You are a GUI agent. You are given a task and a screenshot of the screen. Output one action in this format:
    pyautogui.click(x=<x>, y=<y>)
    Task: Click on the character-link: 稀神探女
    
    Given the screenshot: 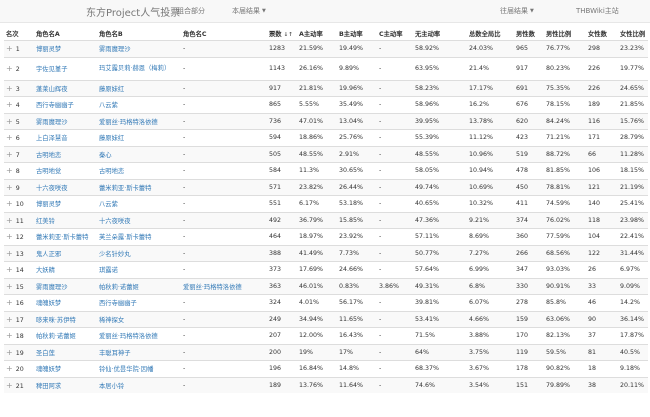 What is the action you would take?
    pyautogui.click(x=111, y=320)
    